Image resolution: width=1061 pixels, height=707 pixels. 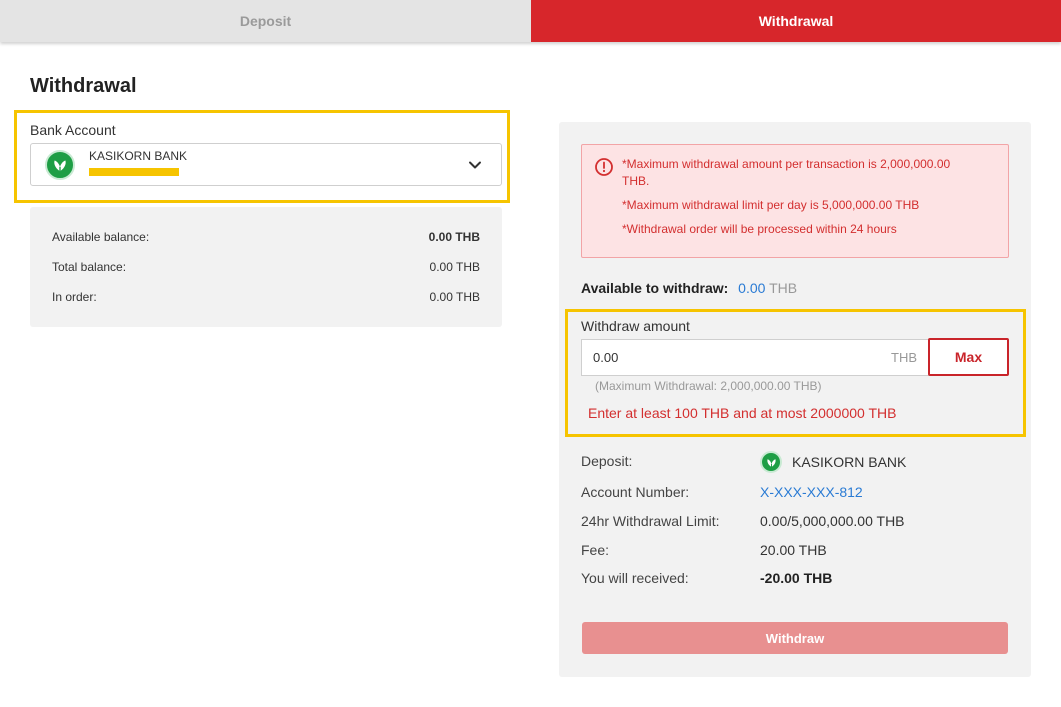 I want to click on tab-bar: Deposit Withdrawal, so click(x=530, y=21).